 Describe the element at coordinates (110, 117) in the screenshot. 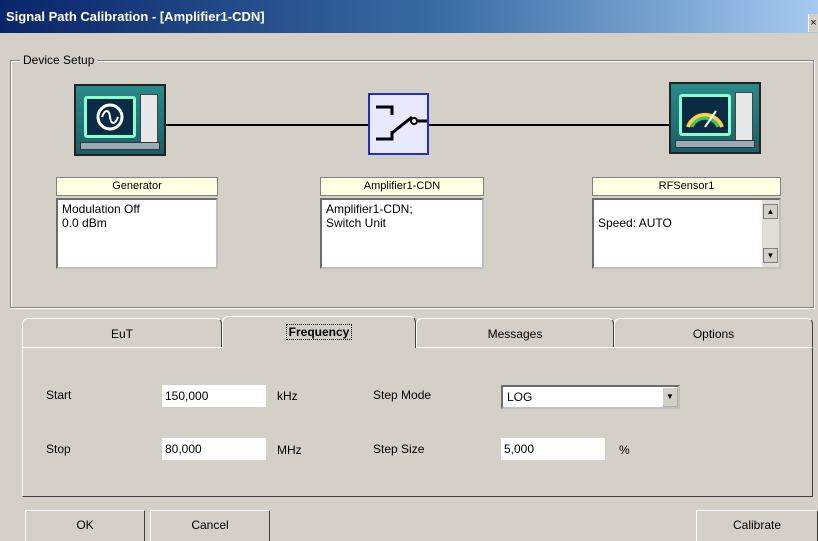

I see `generator-screen` at that location.